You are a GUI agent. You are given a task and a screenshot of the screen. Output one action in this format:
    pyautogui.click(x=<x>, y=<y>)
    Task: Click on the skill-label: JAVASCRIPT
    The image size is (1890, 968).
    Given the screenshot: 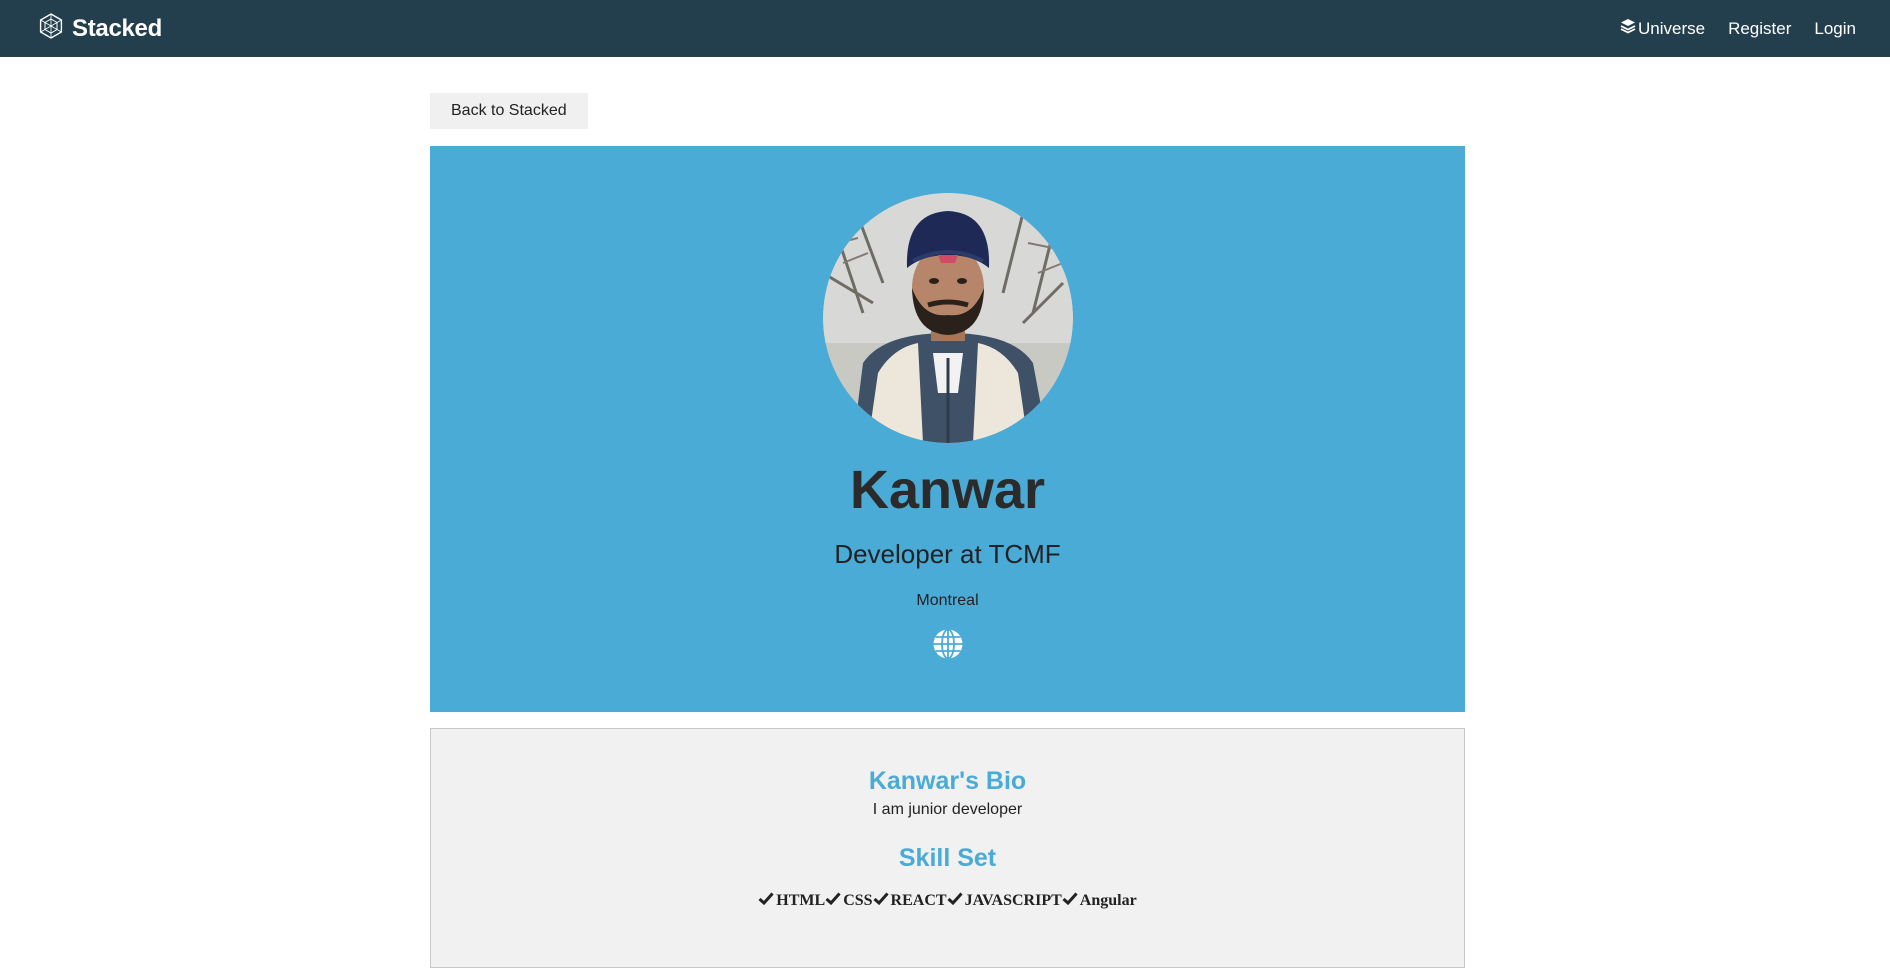 What is the action you would take?
    pyautogui.click(x=1013, y=900)
    